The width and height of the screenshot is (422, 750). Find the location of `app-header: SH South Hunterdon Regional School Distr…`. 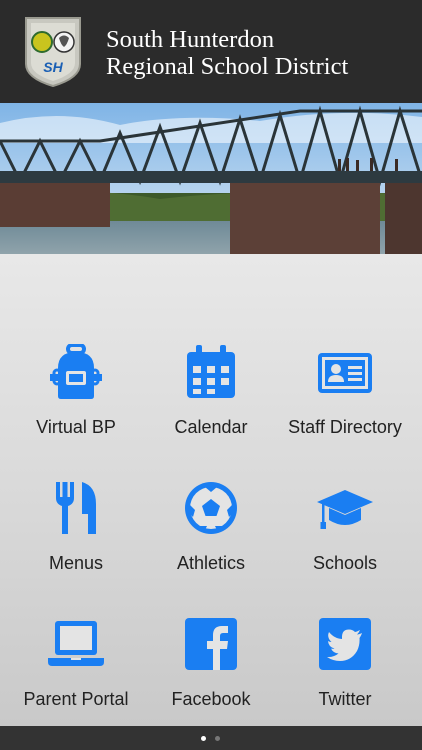

app-header: SH South Hunterdon Regional School Distr… is located at coordinates (211, 51).